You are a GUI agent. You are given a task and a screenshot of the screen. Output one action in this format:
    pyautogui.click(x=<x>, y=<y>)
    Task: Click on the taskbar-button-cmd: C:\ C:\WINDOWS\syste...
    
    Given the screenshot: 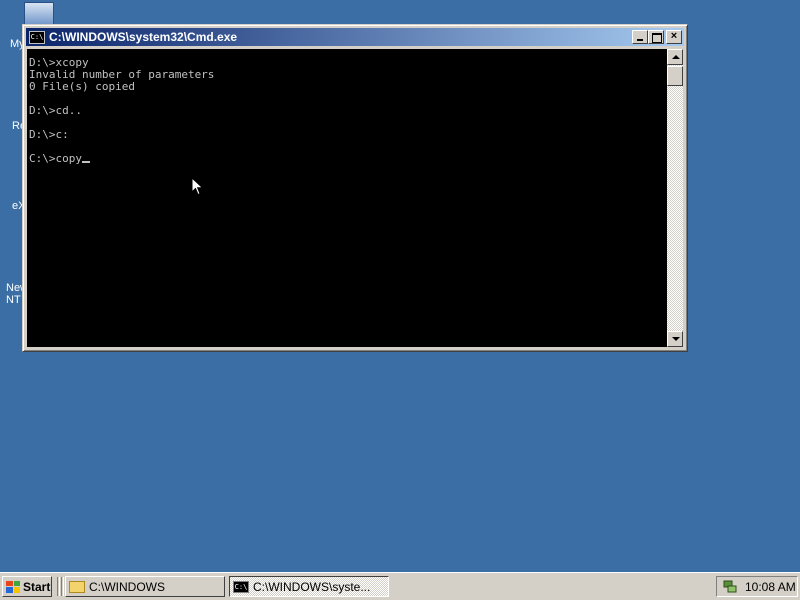 What is the action you would take?
    pyautogui.click(x=309, y=586)
    